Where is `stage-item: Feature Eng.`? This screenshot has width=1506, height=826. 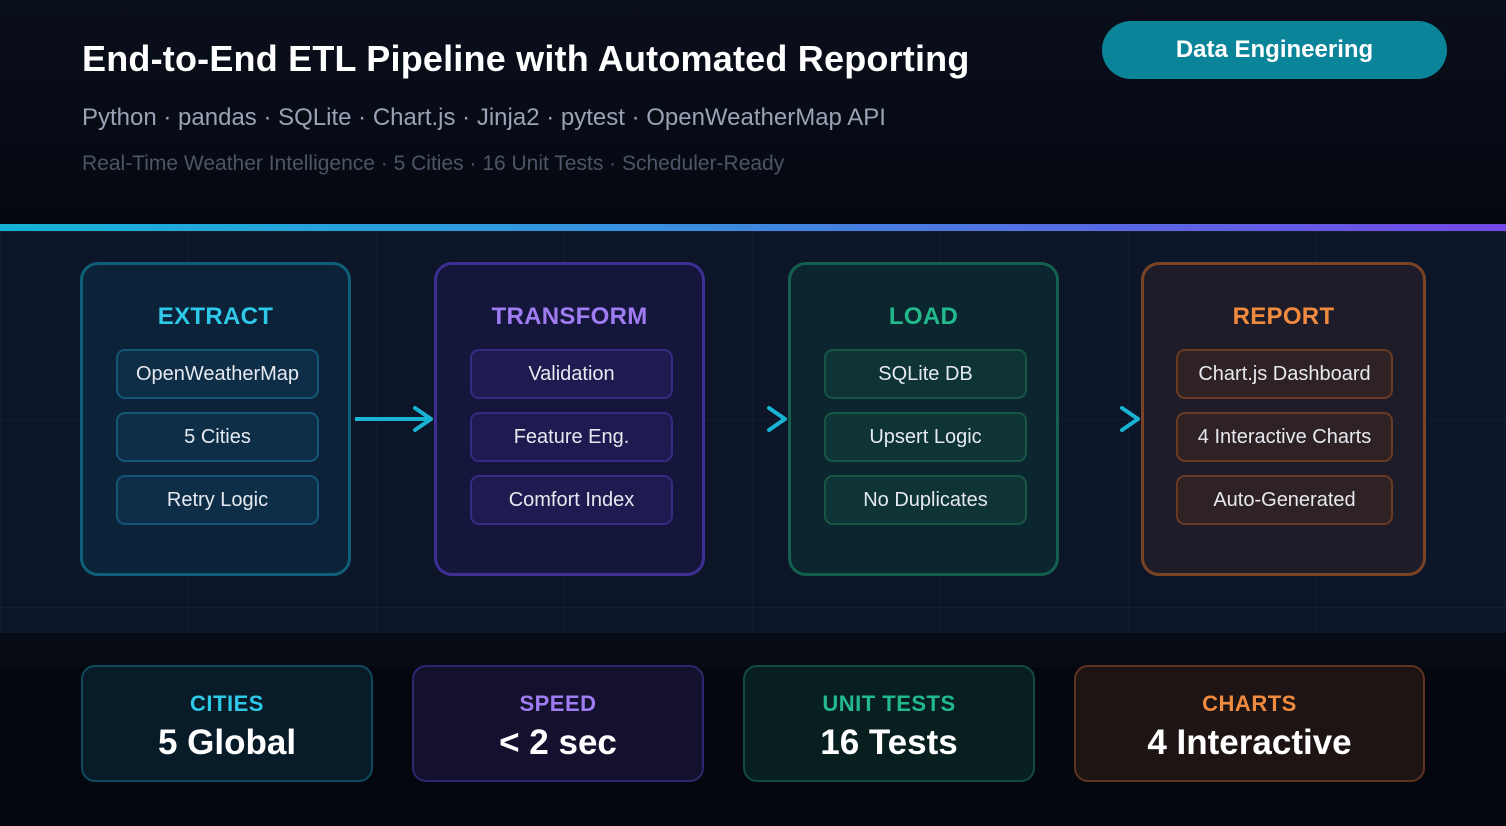 stage-item: Feature Eng. is located at coordinates (571, 437).